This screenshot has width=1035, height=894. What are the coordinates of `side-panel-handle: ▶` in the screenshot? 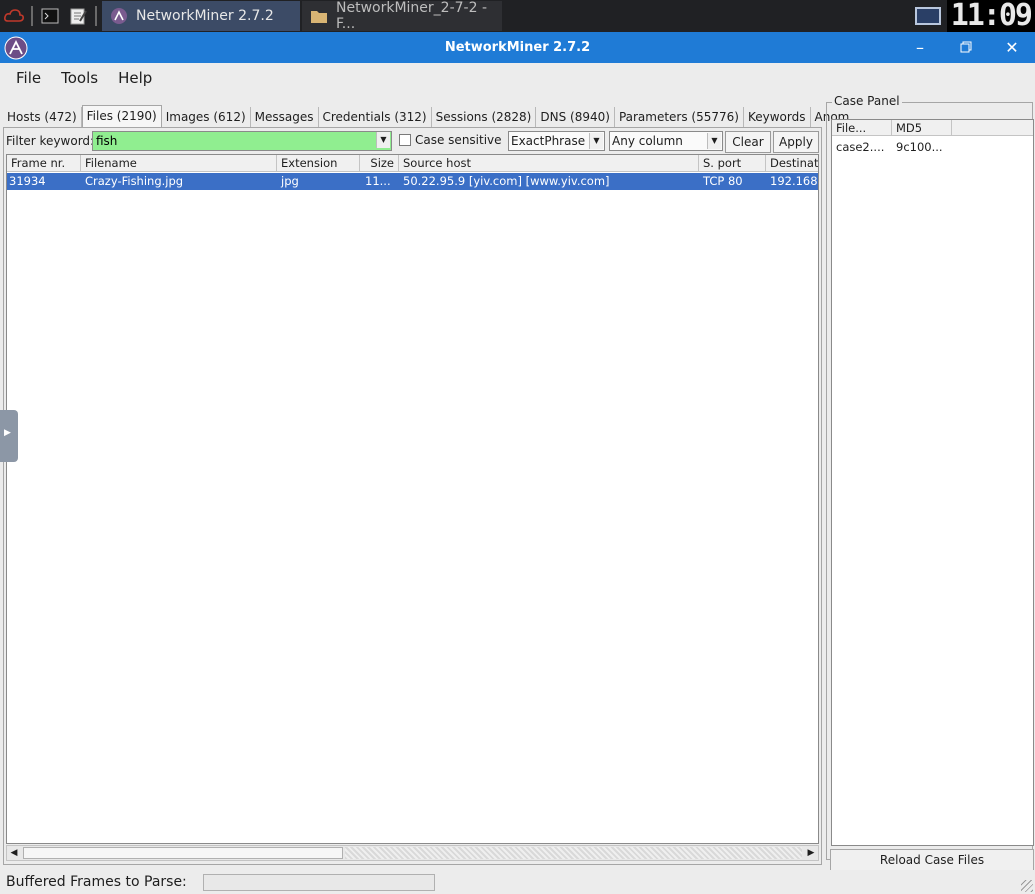 It's located at (9, 436).